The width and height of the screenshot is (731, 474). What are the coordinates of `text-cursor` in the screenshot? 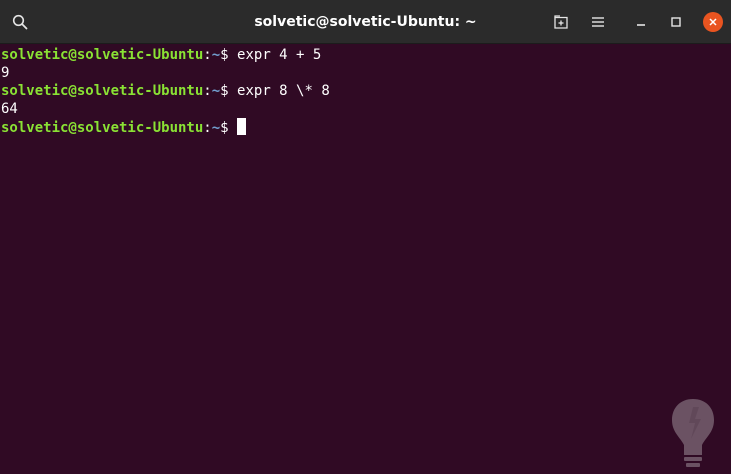 It's located at (242, 126).